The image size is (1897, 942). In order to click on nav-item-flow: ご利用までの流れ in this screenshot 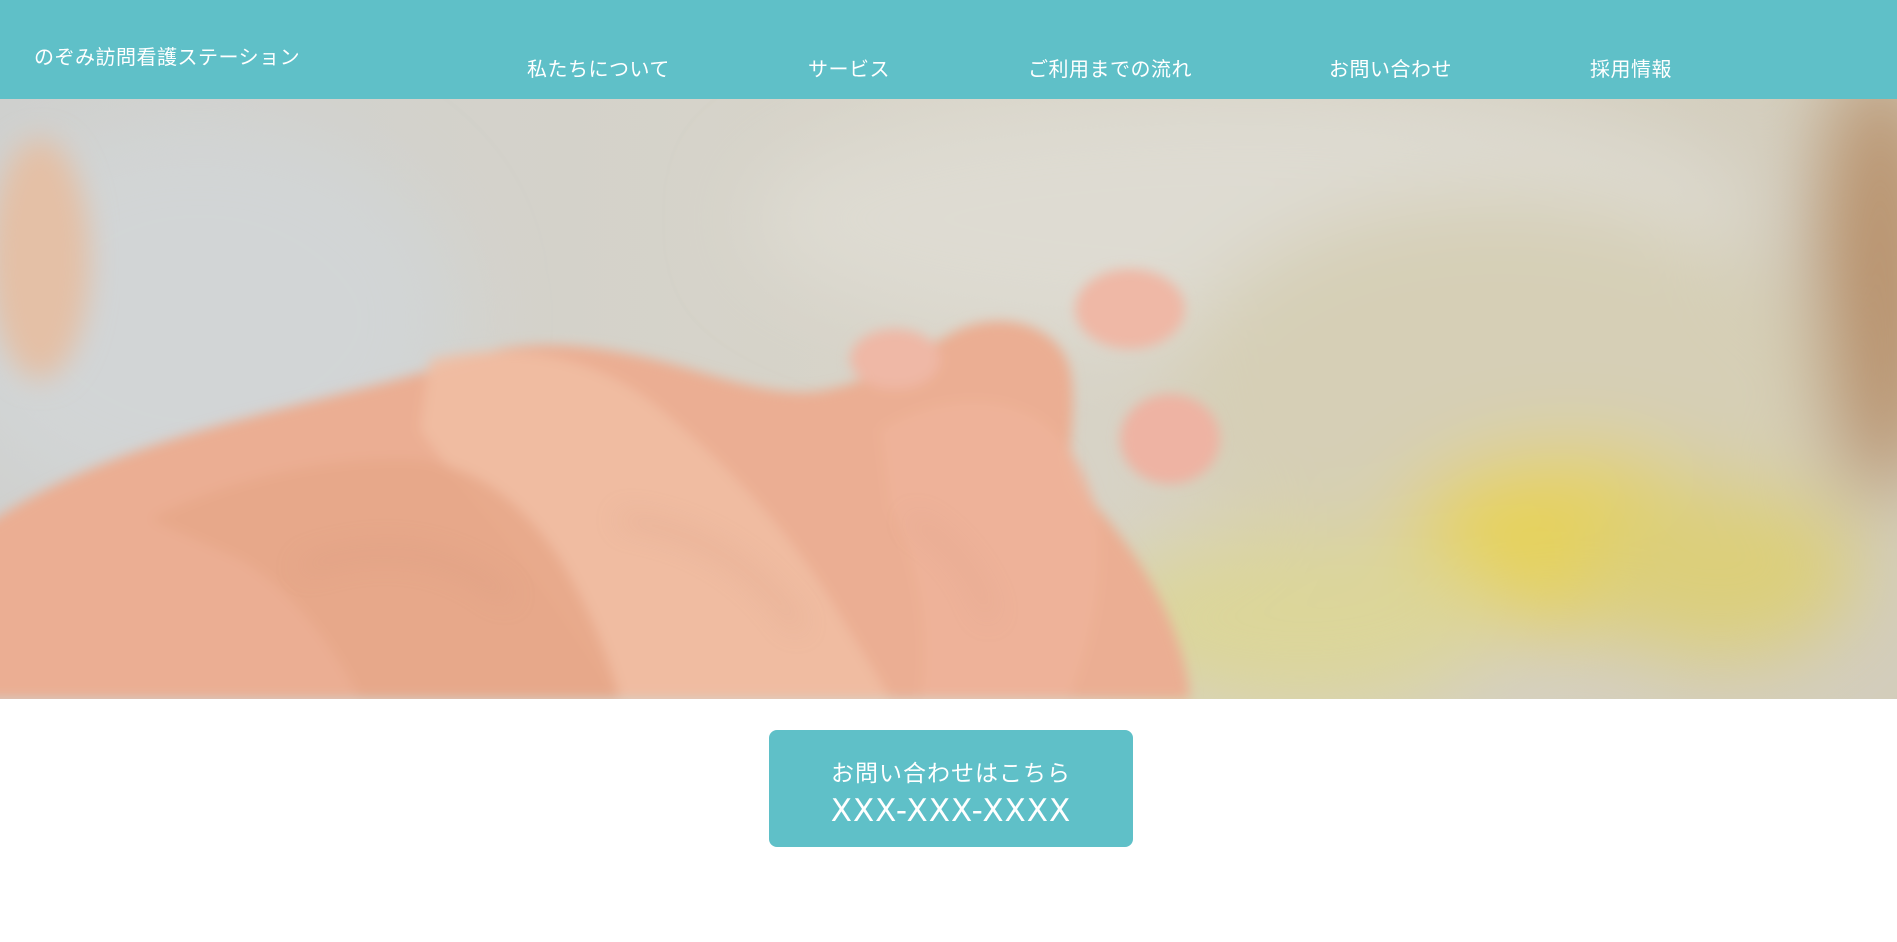, I will do `click(1110, 67)`.